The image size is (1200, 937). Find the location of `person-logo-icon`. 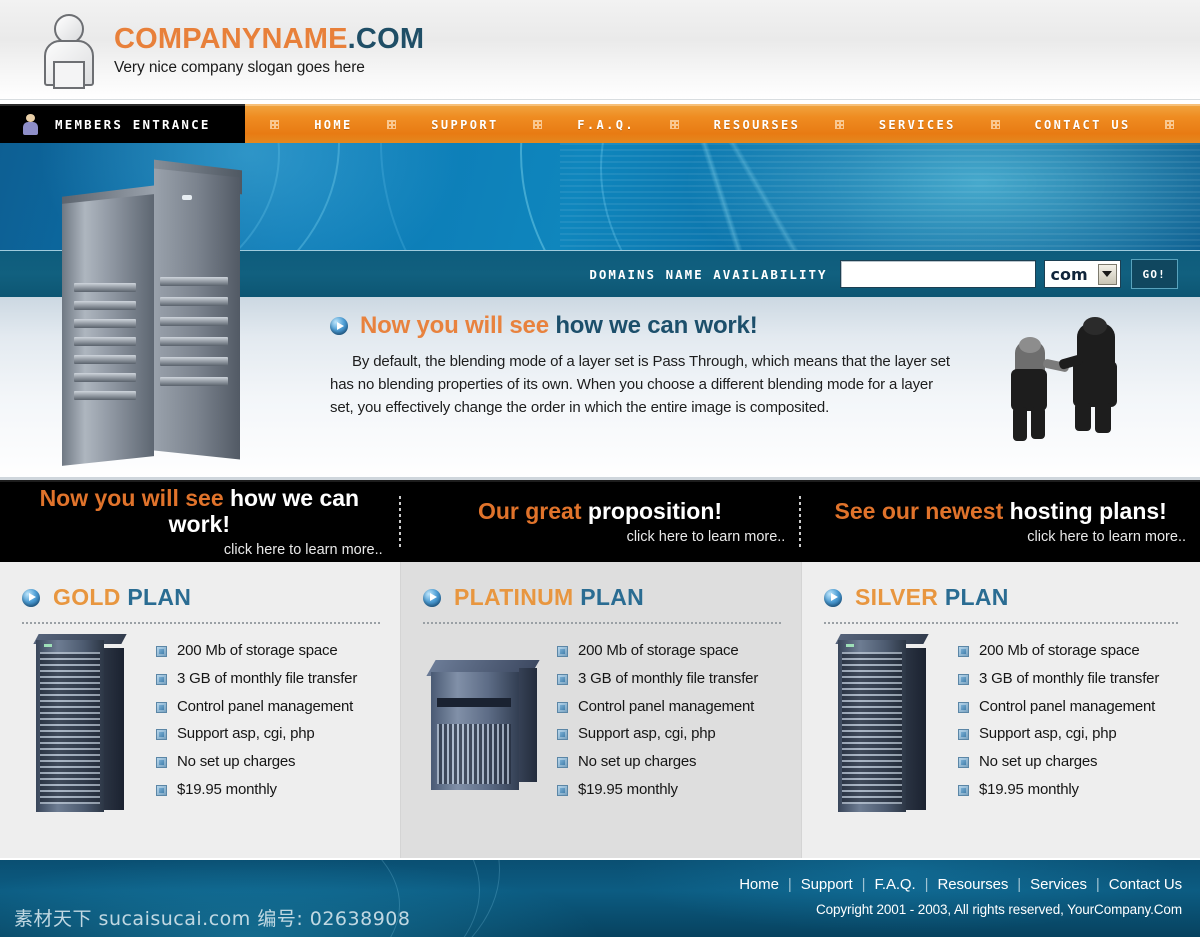

person-logo-icon is located at coordinates (70, 51).